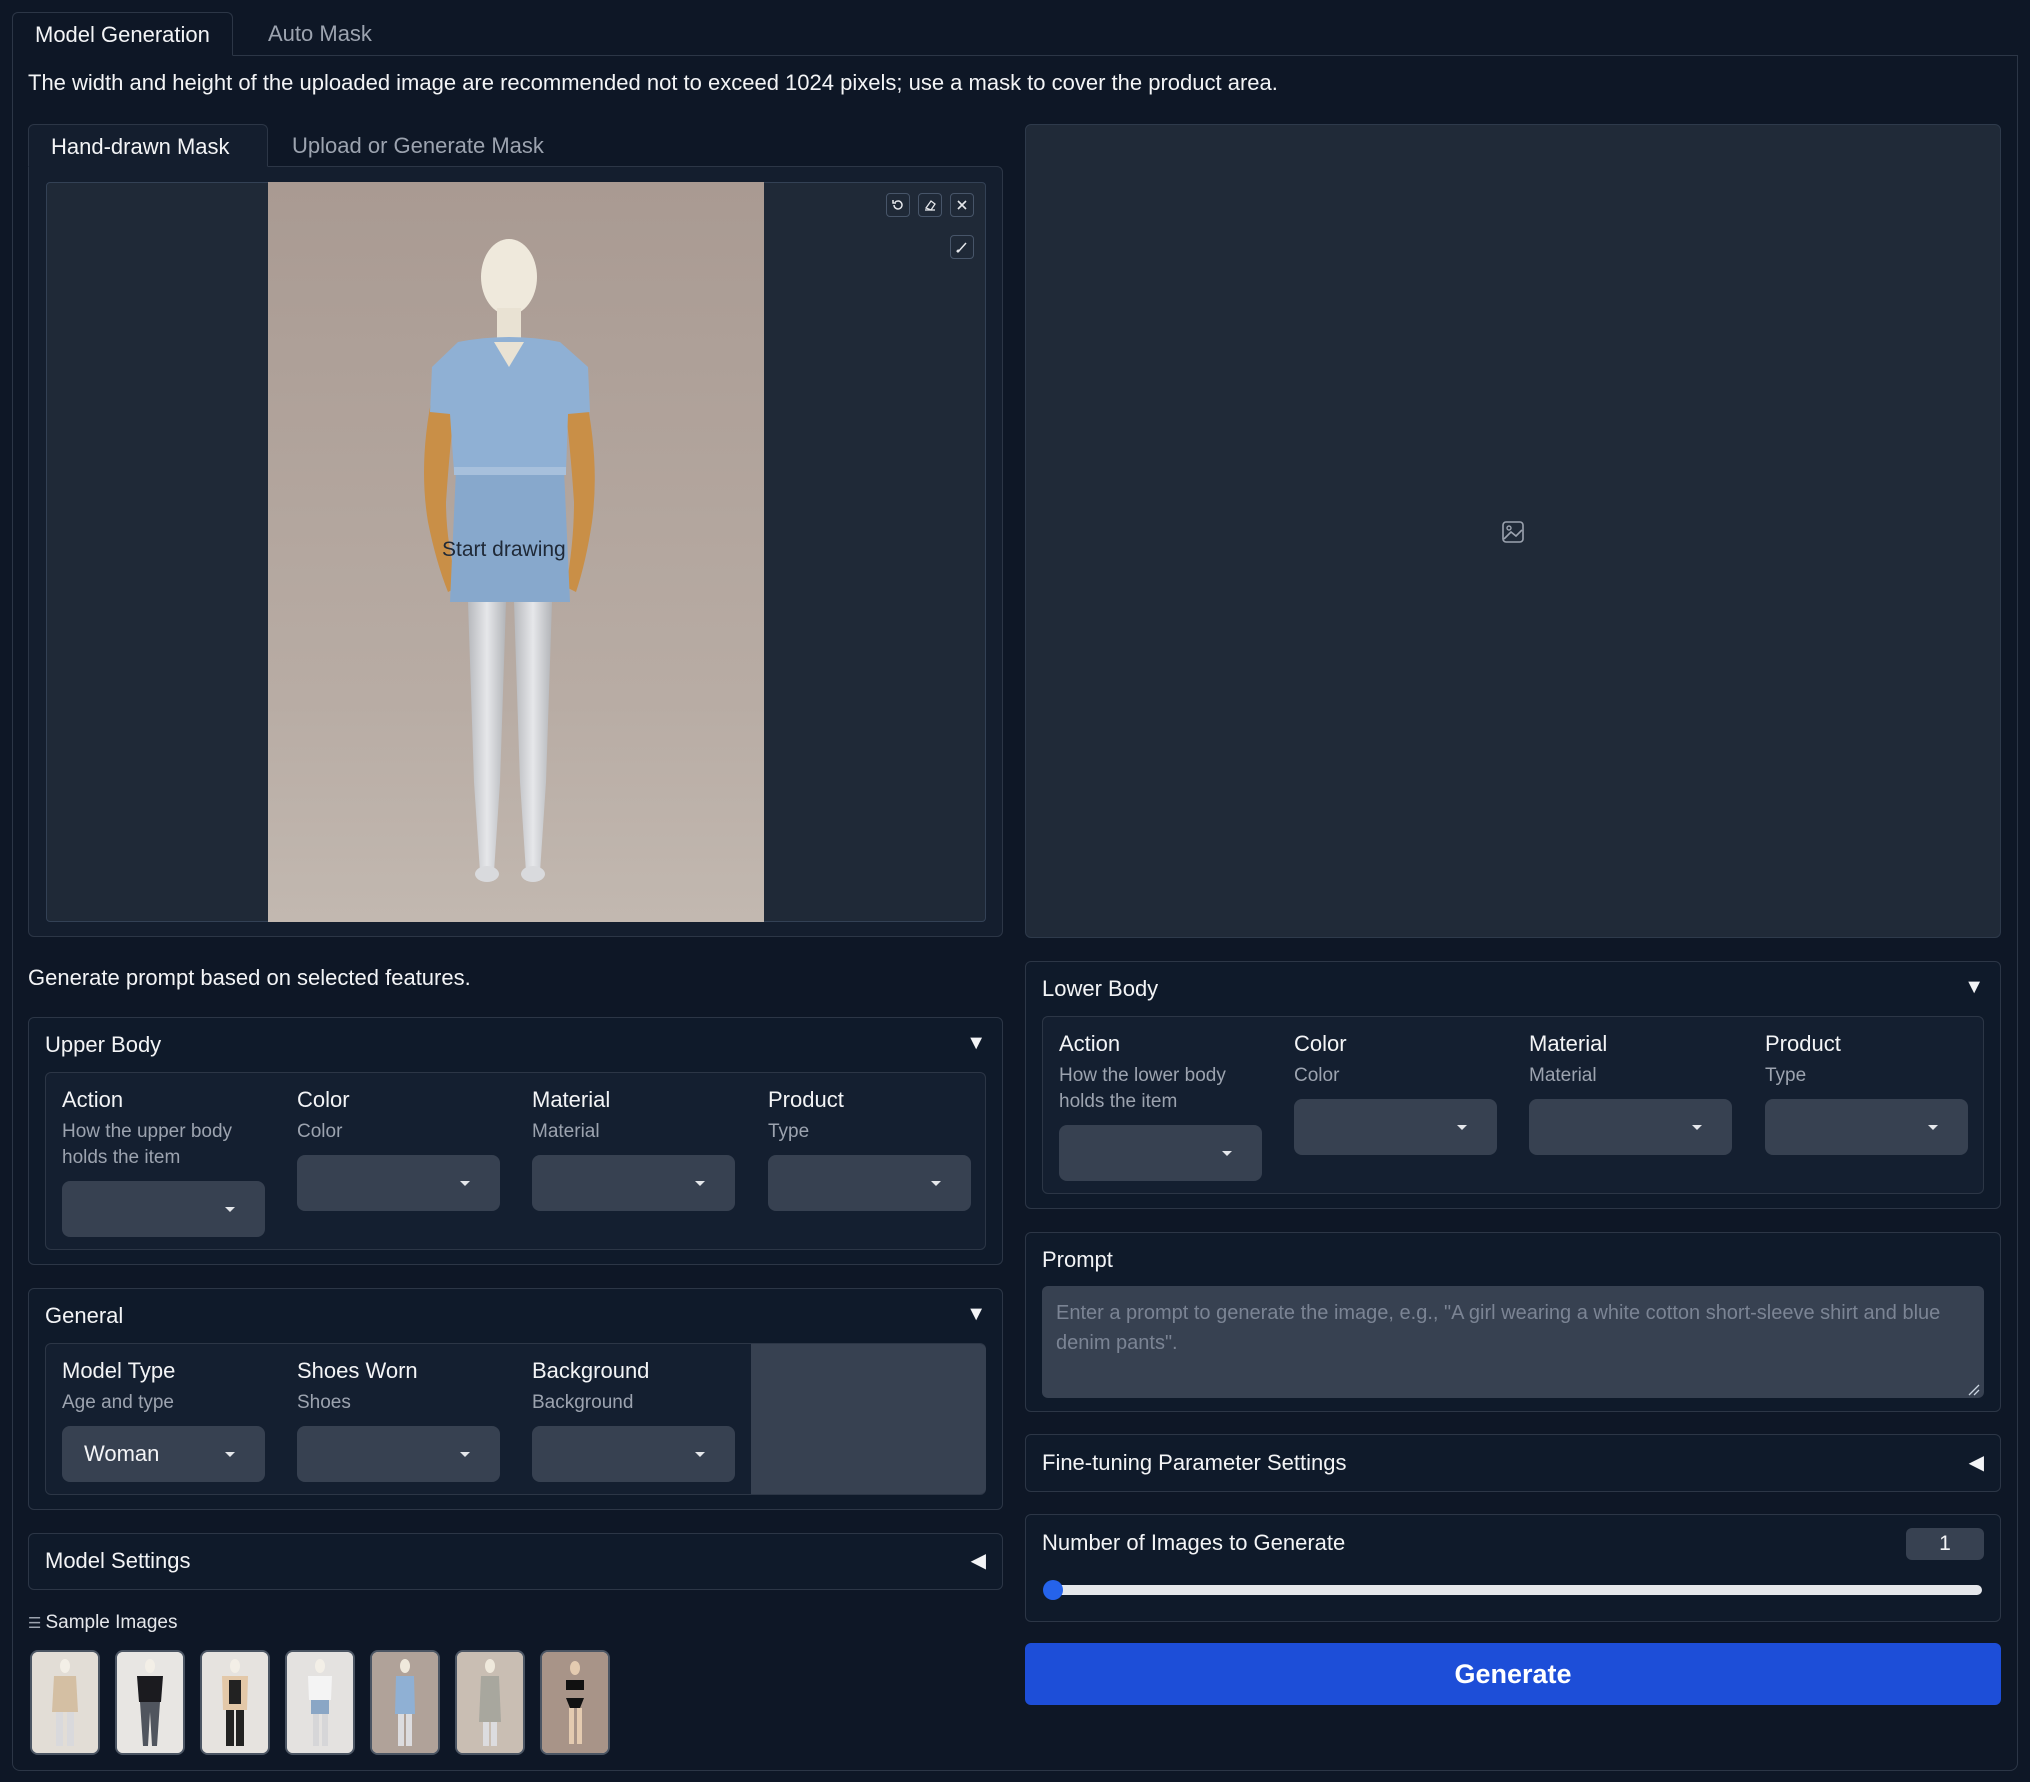 This screenshot has width=2030, height=1782. Describe the element at coordinates (868, 1419) in the screenshot. I see `empty-slot` at that location.